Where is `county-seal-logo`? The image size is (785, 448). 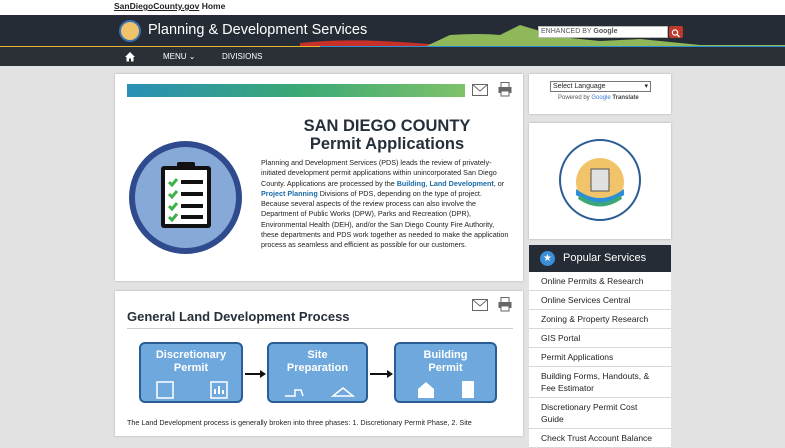 county-seal-logo is located at coordinates (600, 180).